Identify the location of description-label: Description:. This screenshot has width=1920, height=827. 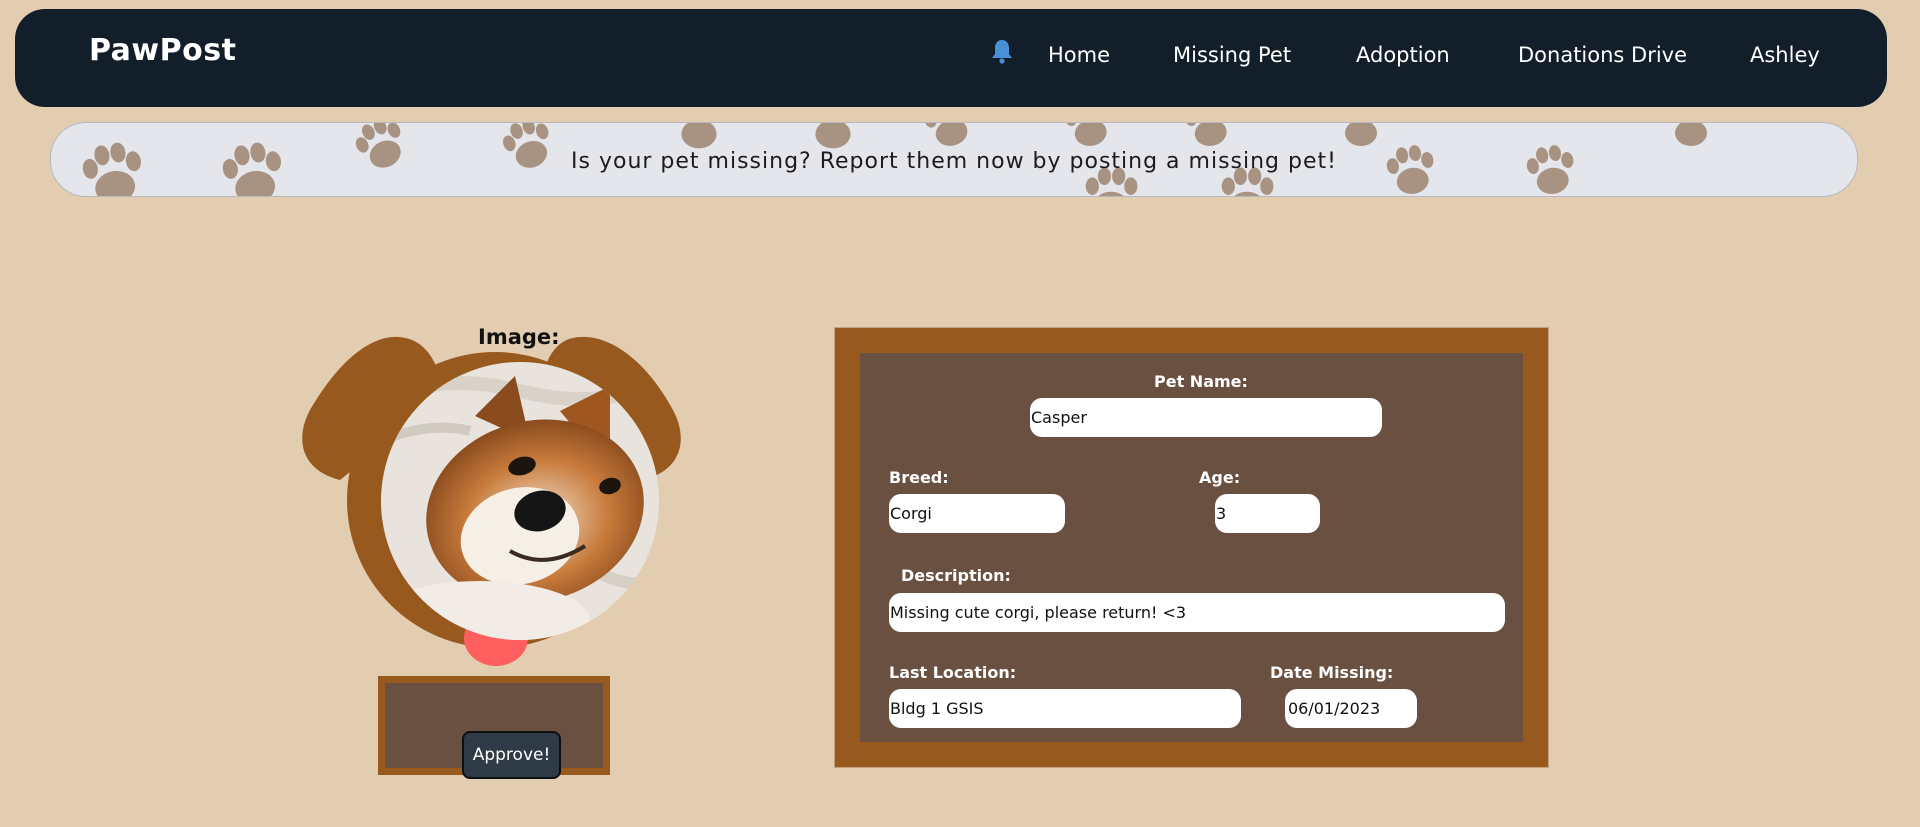
(956, 575).